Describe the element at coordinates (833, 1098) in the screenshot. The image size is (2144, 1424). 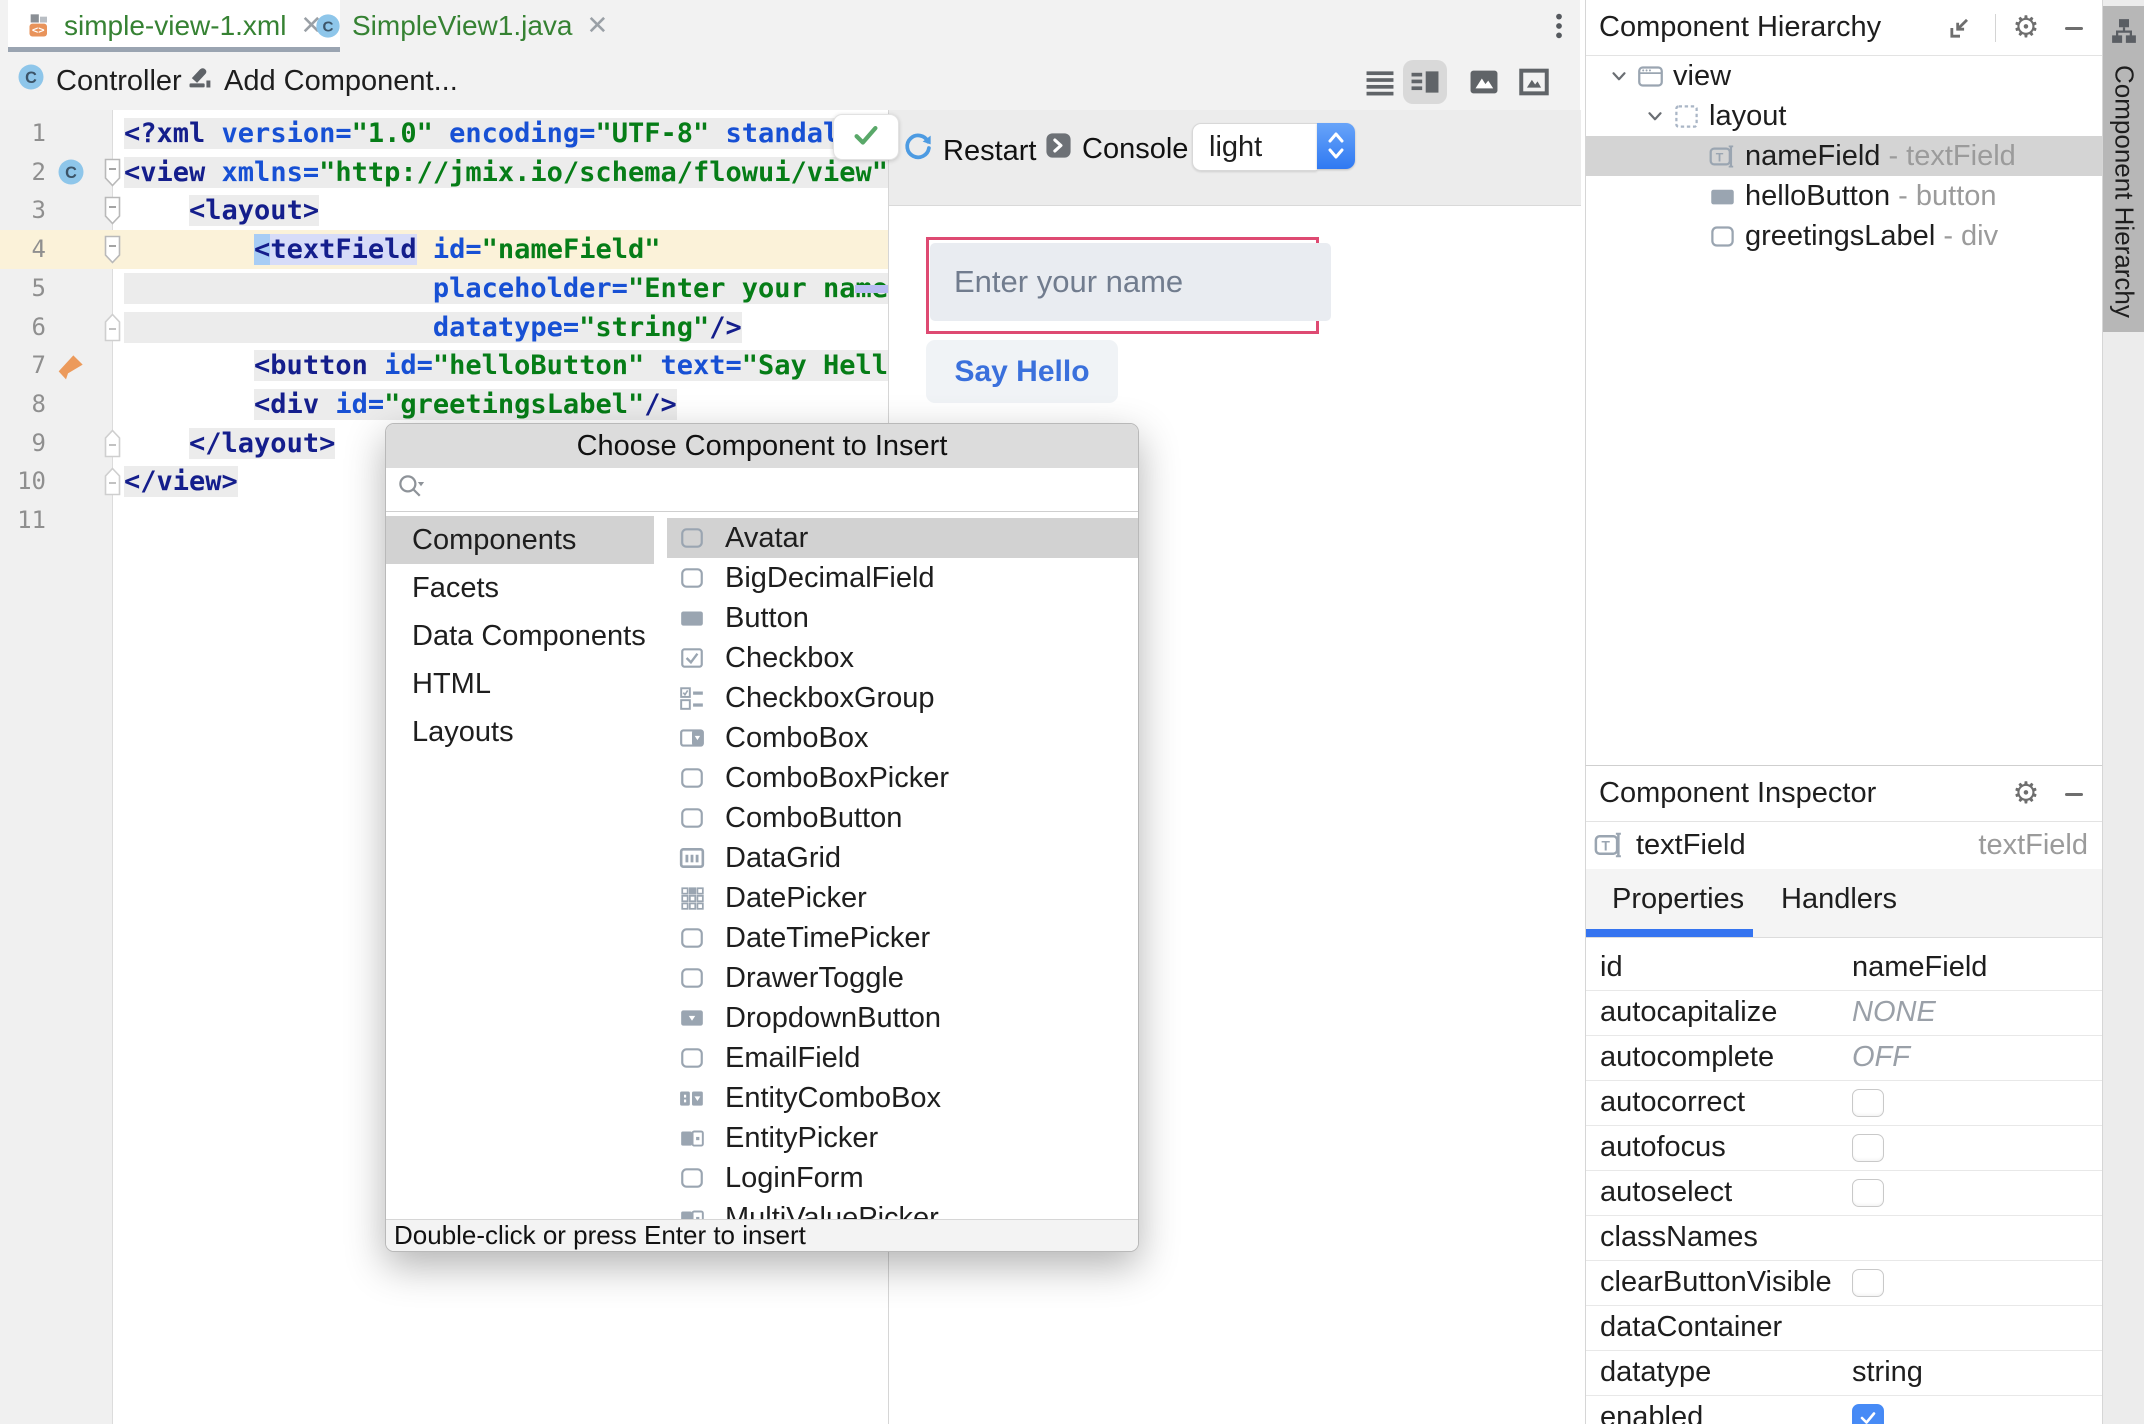
I see `item-label: EntityComboBox` at that location.